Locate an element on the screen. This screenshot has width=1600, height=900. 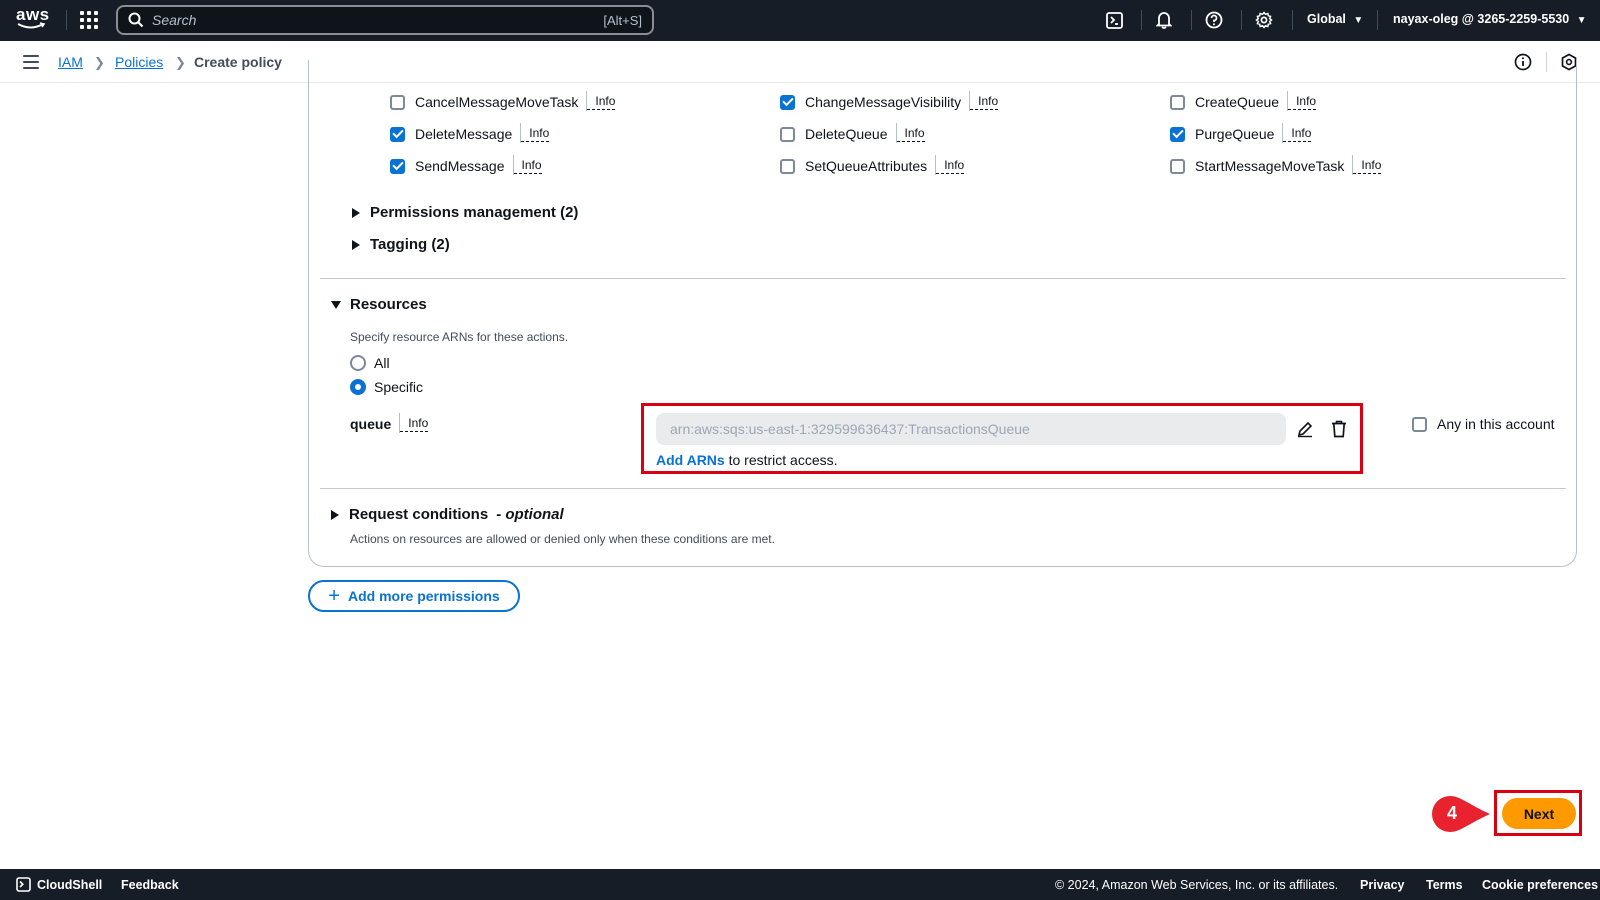
account-menu: nayax-oleg @ 3265-2259-5530 ▼ is located at coordinates (1490, 19).